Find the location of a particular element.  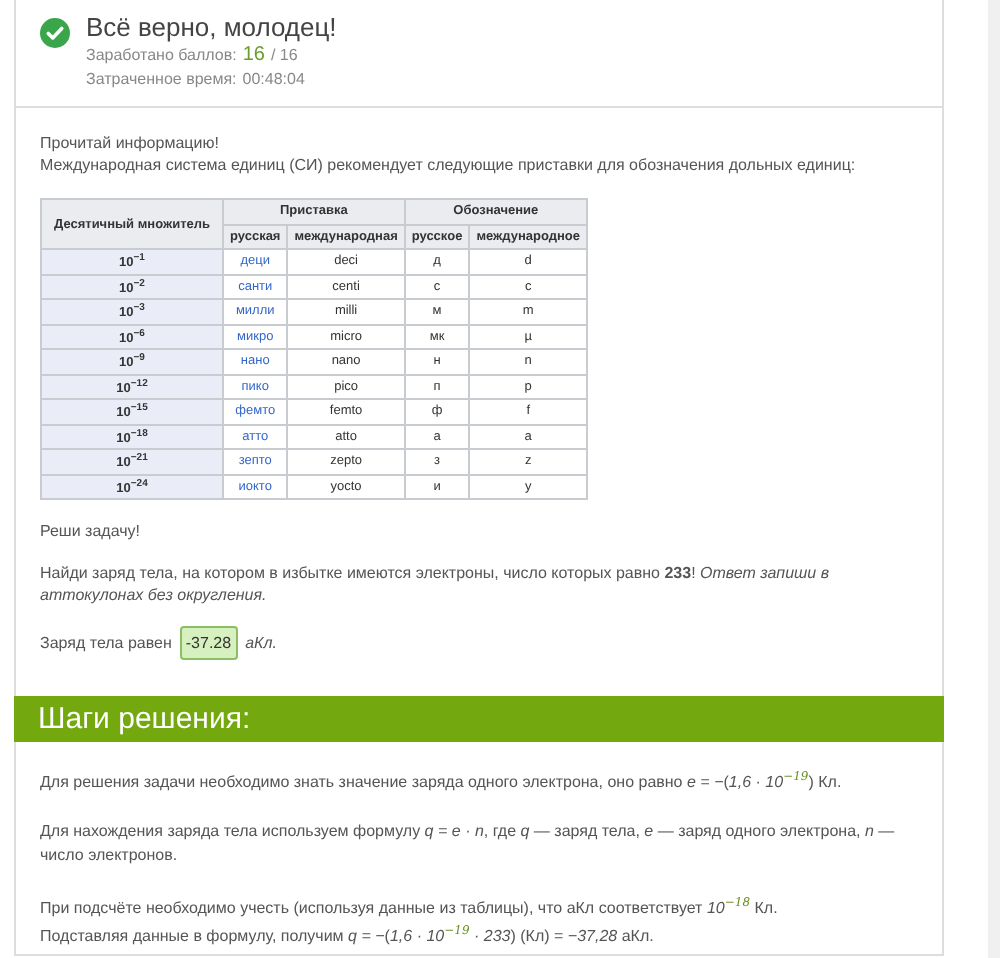

result-title: Всё верно, молодец! is located at coordinates (211, 27).